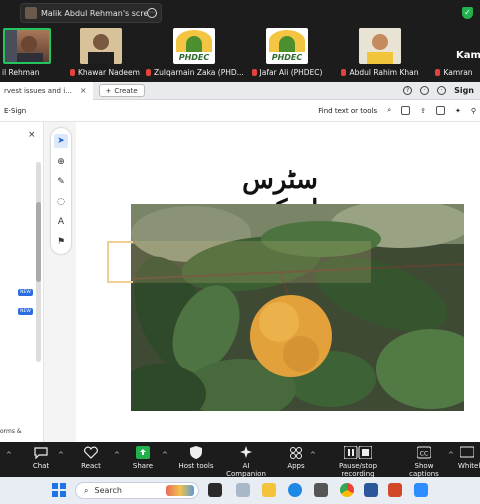 The image size is (480, 504). I want to click on shield-icon, so click(196, 452).